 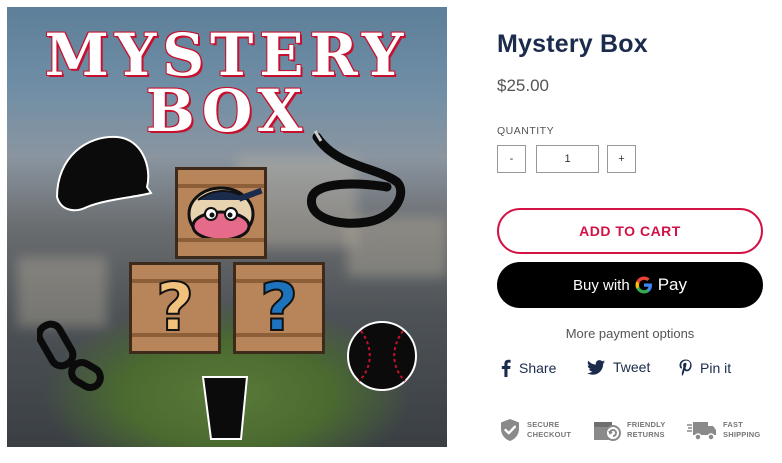 I want to click on baseball-icon, so click(x=382, y=356).